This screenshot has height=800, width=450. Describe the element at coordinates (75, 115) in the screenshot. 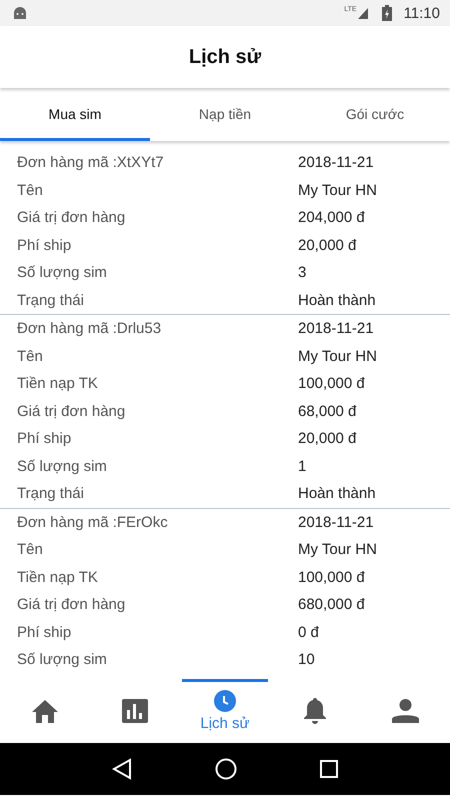

I see `tab: Mua sim` at that location.